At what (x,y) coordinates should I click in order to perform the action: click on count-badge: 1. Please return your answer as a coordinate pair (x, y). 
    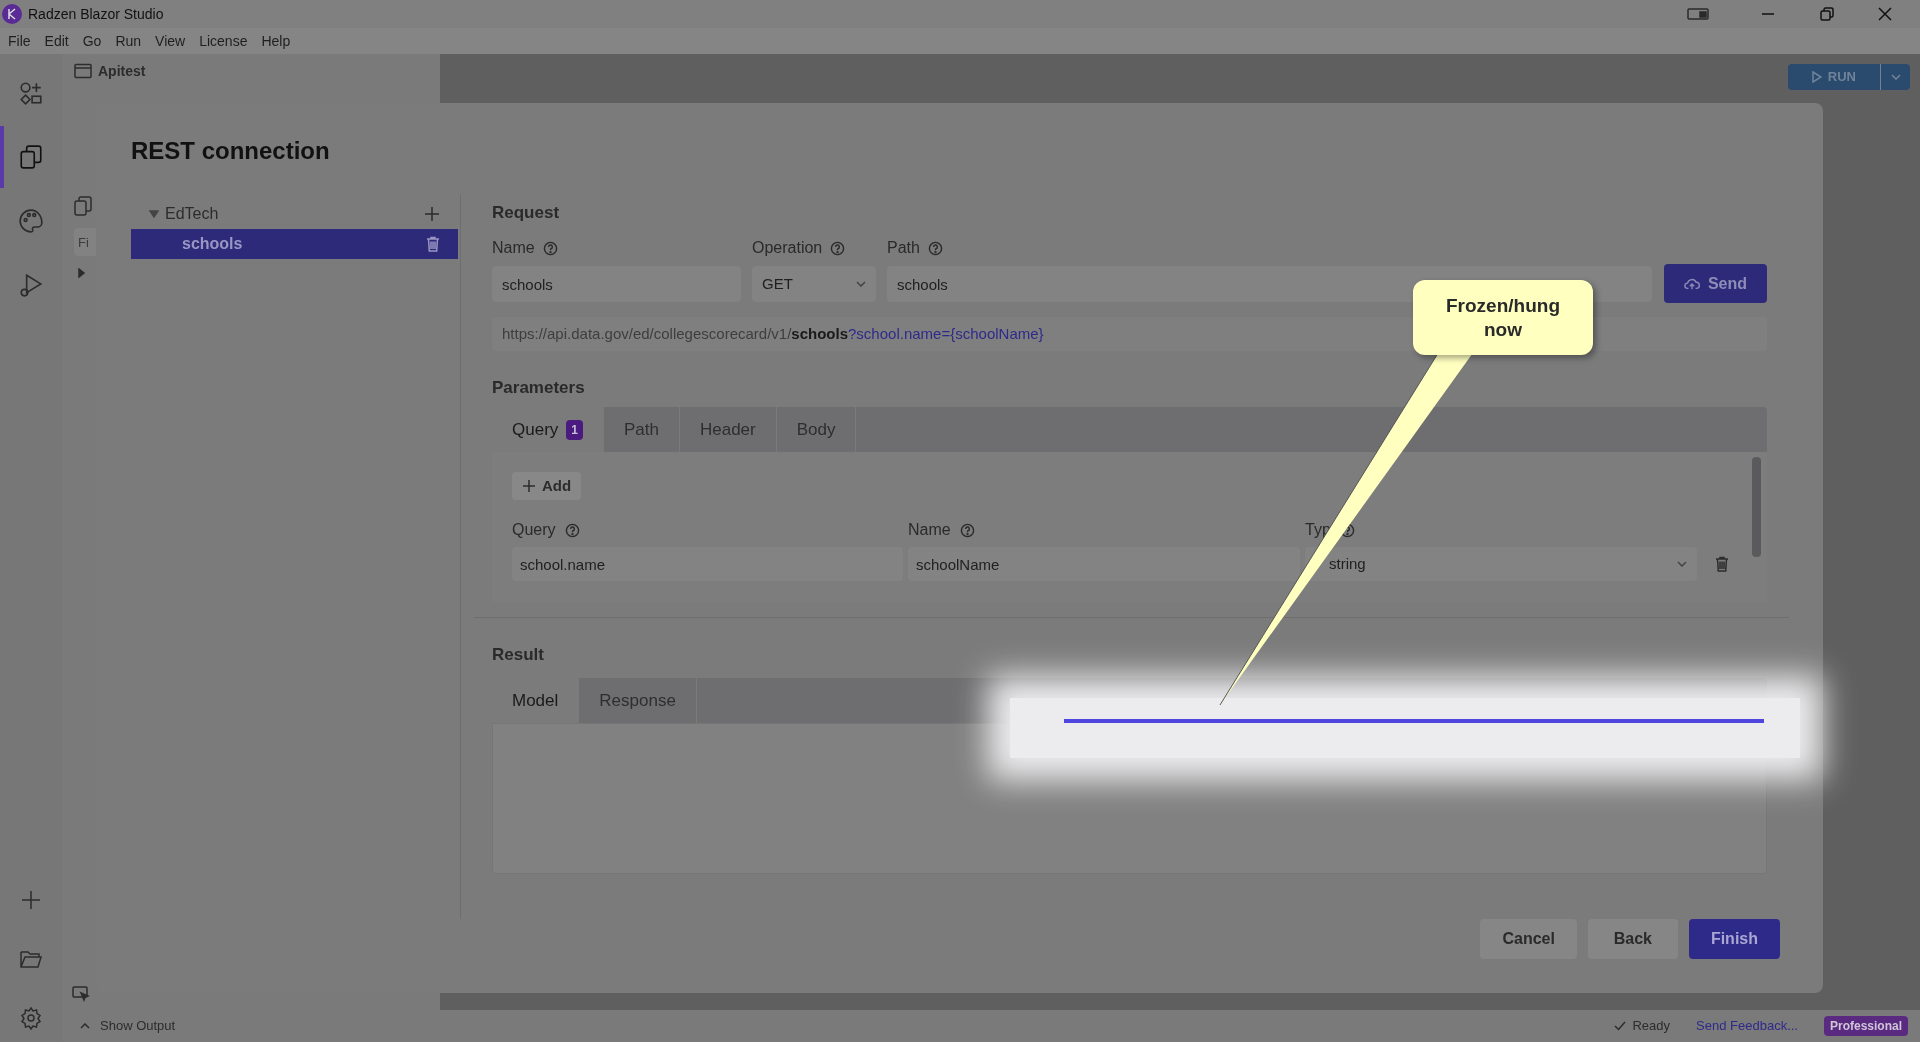
    Looking at the image, I should click on (574, 429).